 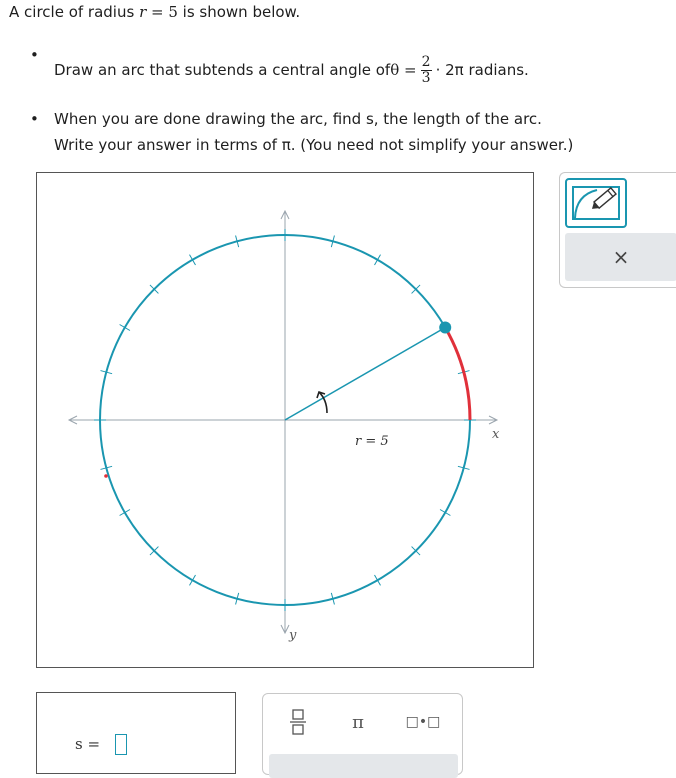 I want to click on clear-button: ×, so click(x=620, y=257).